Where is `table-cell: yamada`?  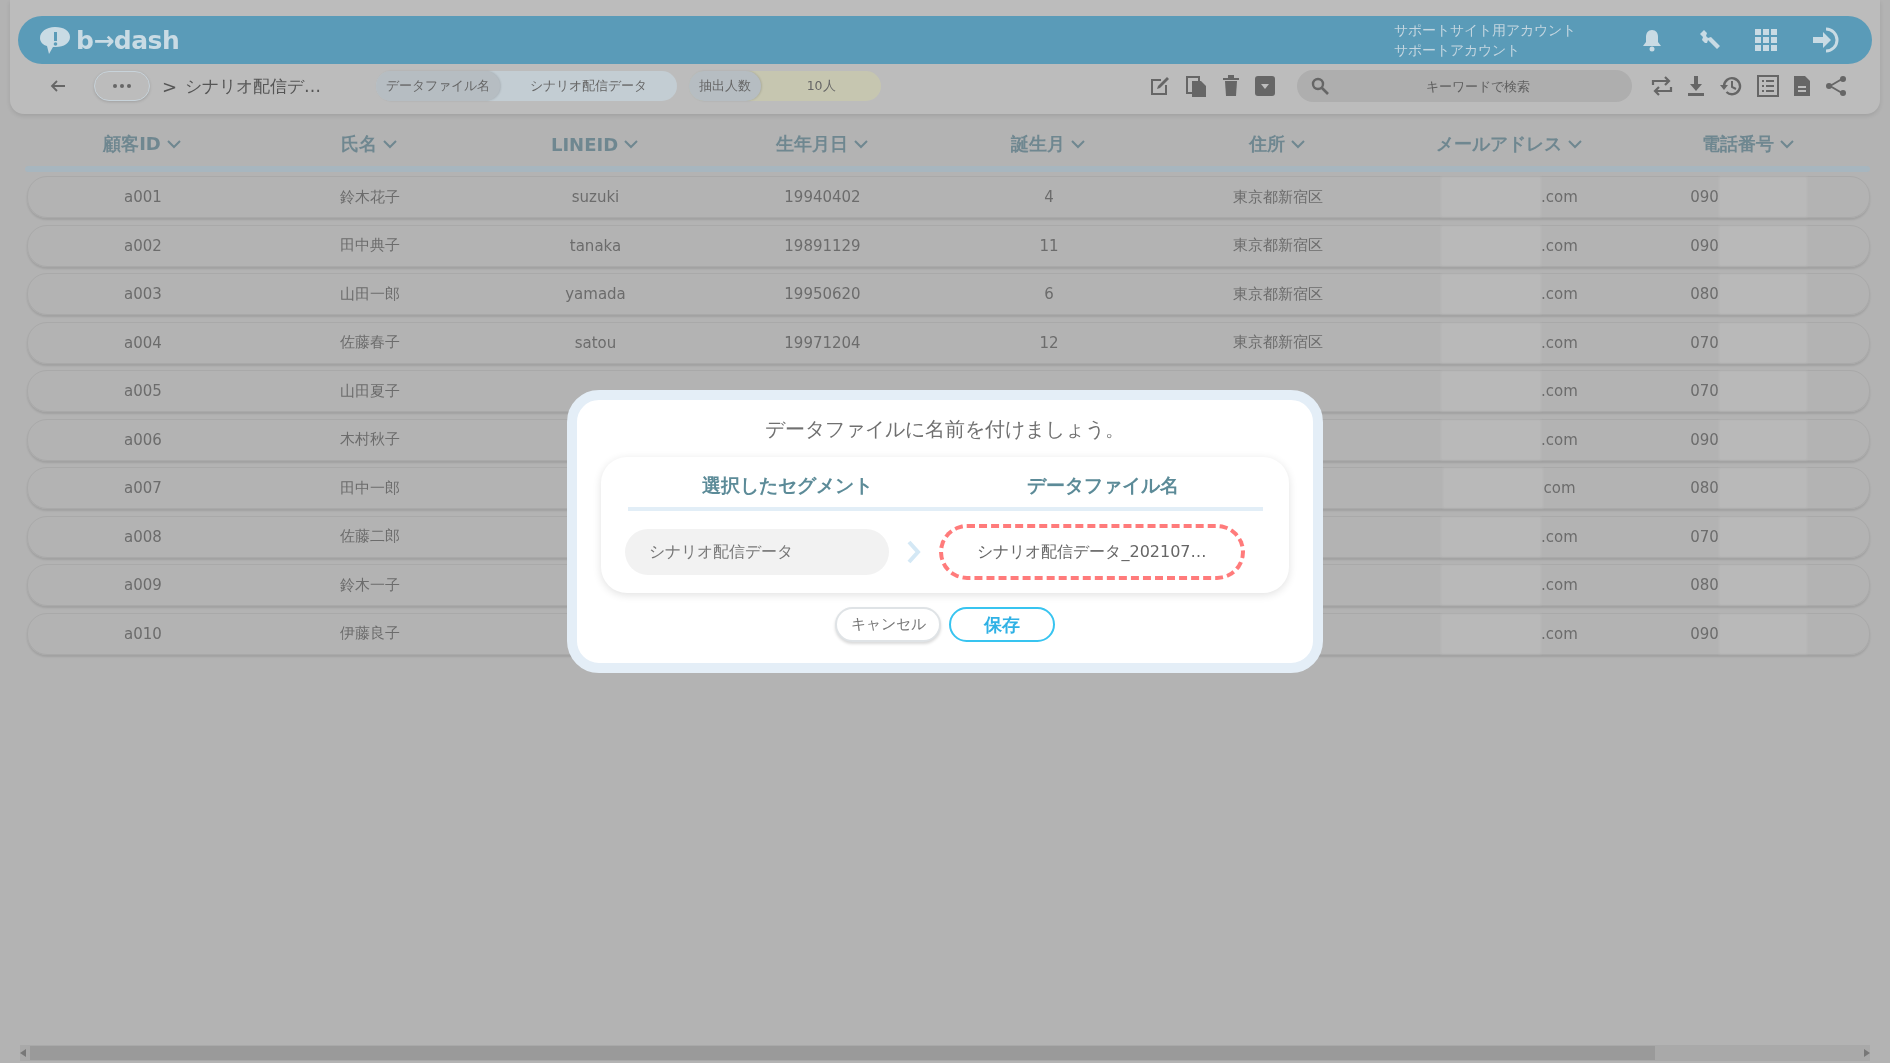 table-cell: yamada is located at coordinates (595, 294).